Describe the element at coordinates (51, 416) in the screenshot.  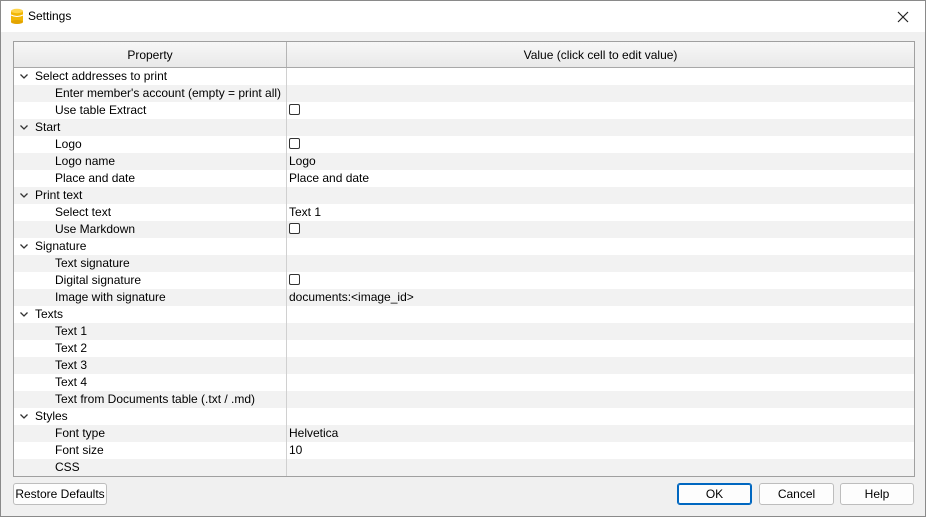
I see `property-label: Styles` at that location.